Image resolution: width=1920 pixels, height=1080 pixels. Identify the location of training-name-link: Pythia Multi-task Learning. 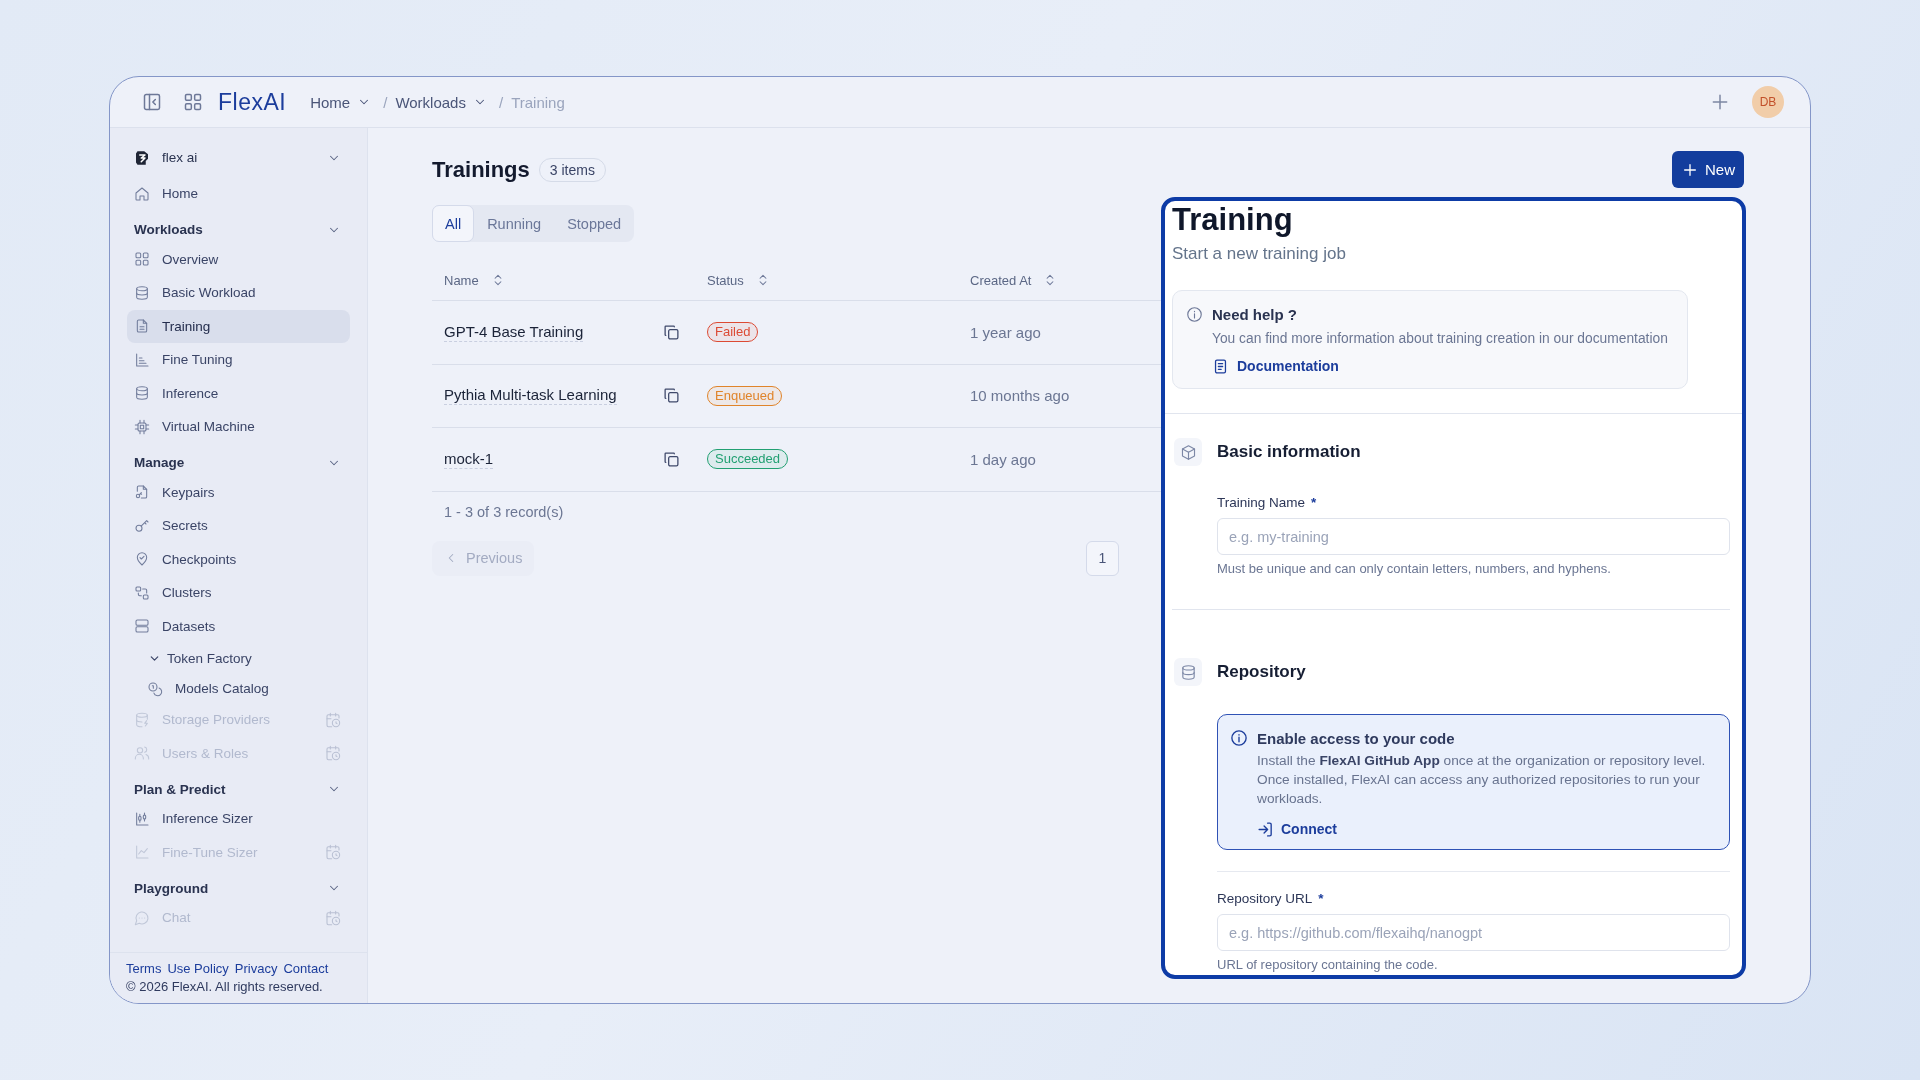
(530, 396).